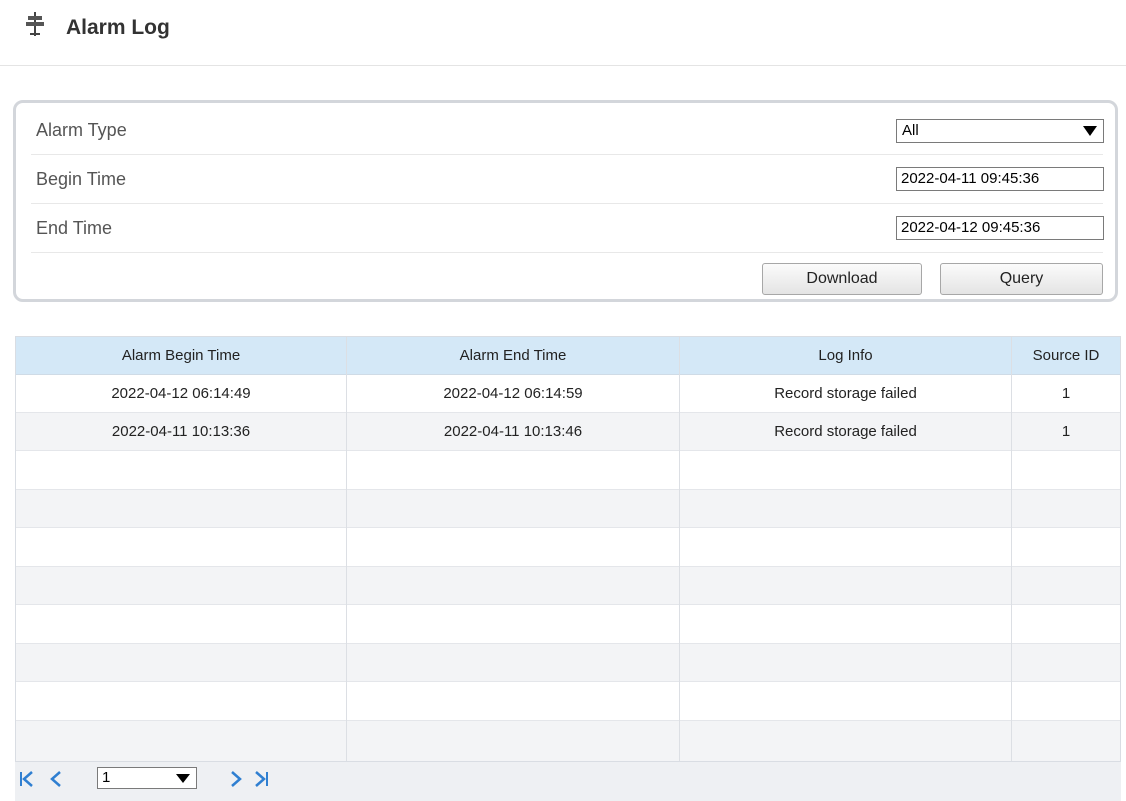  Describe the element at coordinates (1000, 179) in the screenshot. I see `begin-time-input: 2022-04-11 09:45:36` at that location.